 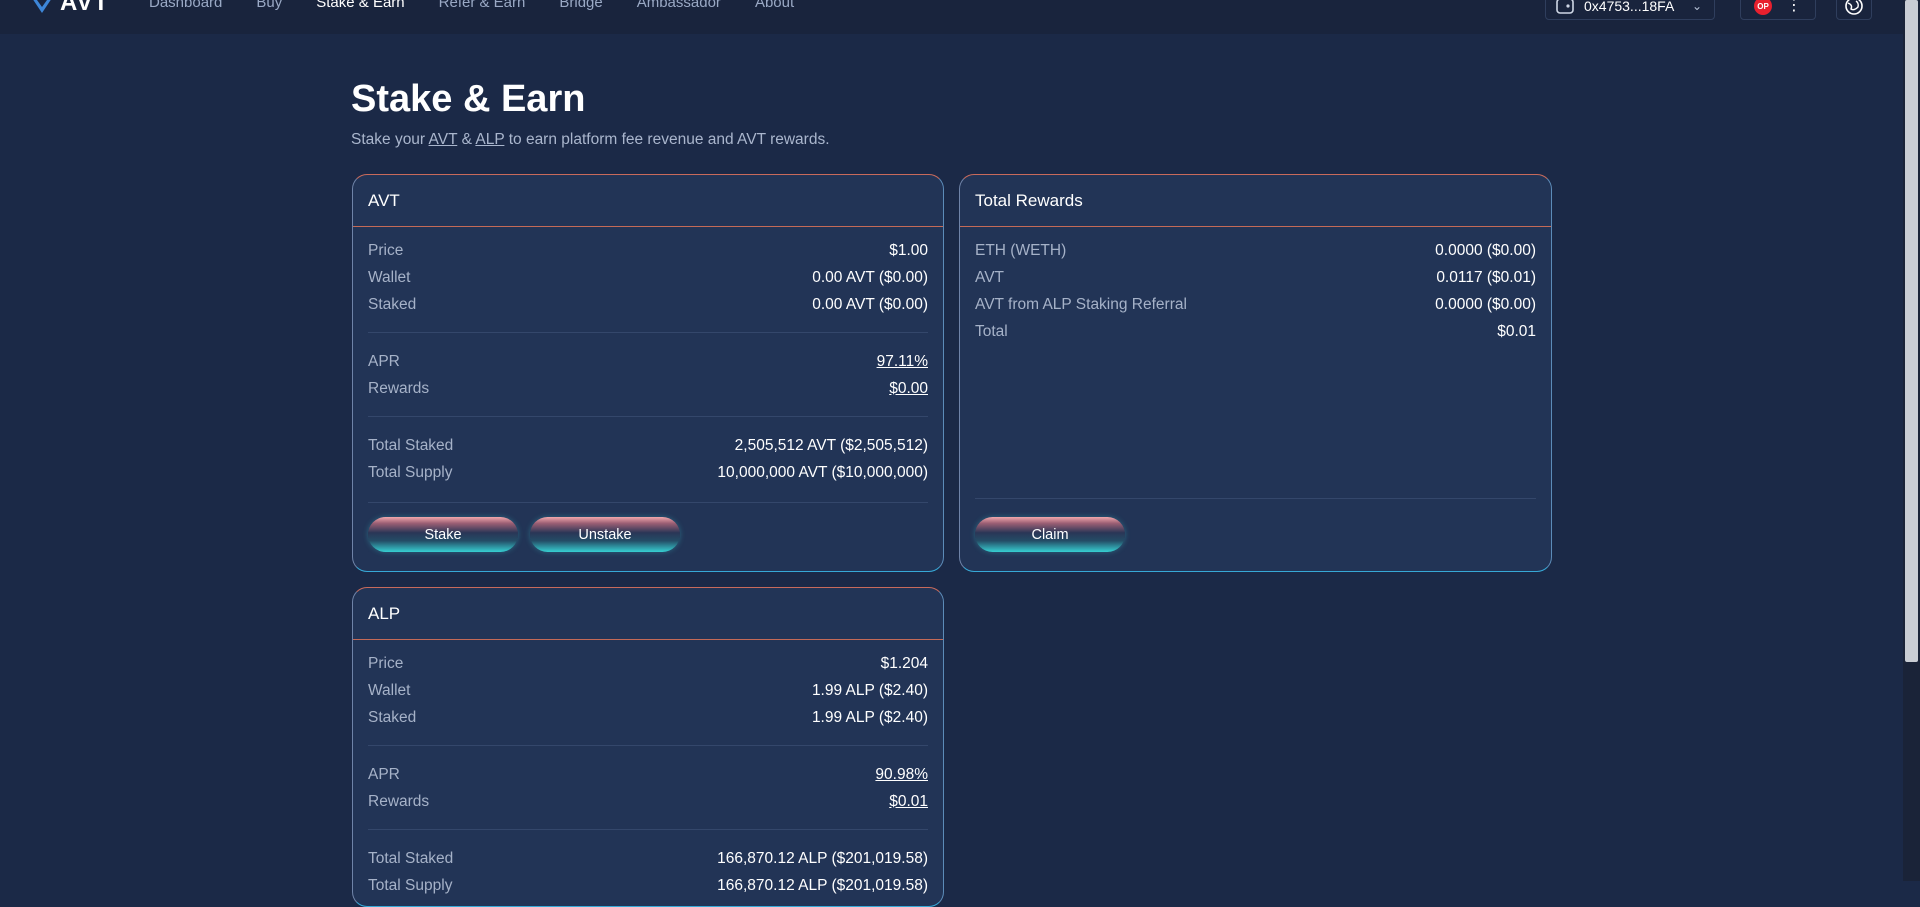 I want to click on rewards-eth-row: ETH (WETH) 0.0000 ($0.00), so click(x=1255, y=250).